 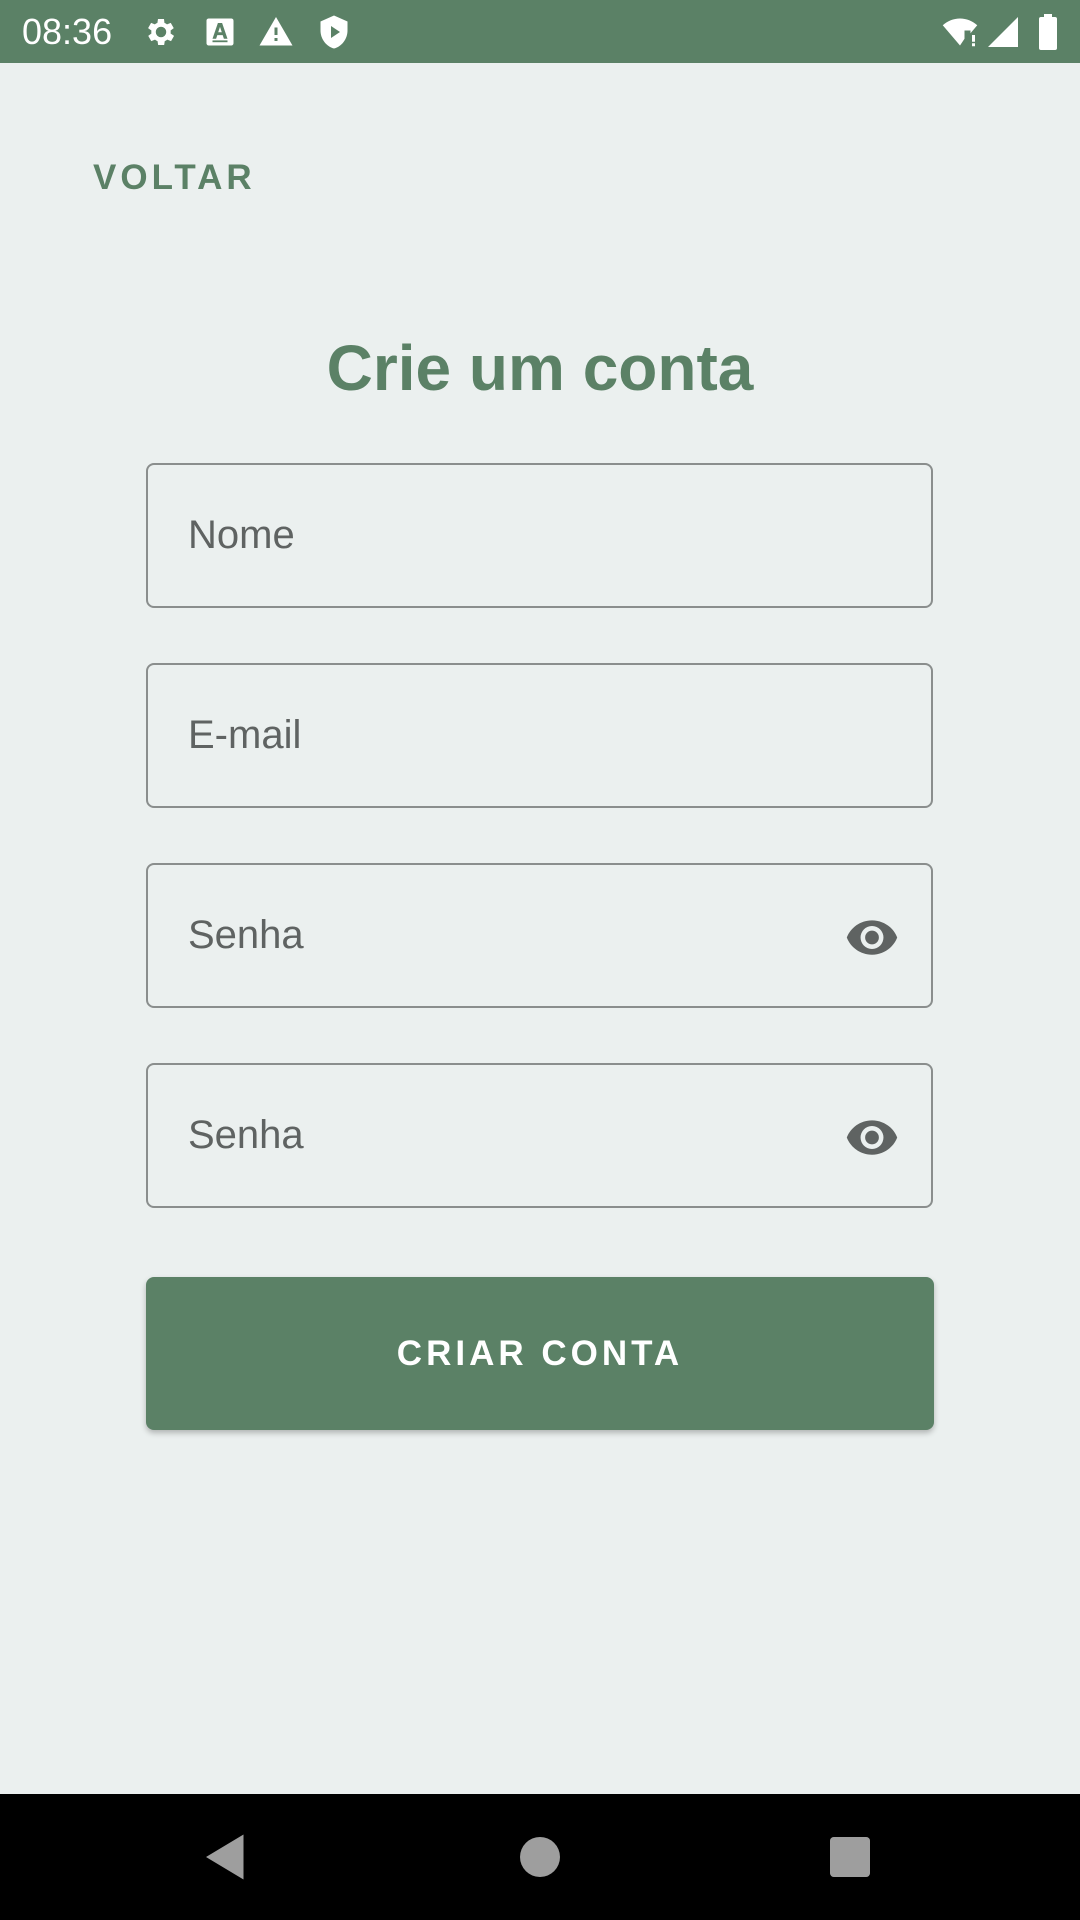 I want to click on password-field, so click(x=539, y=935).